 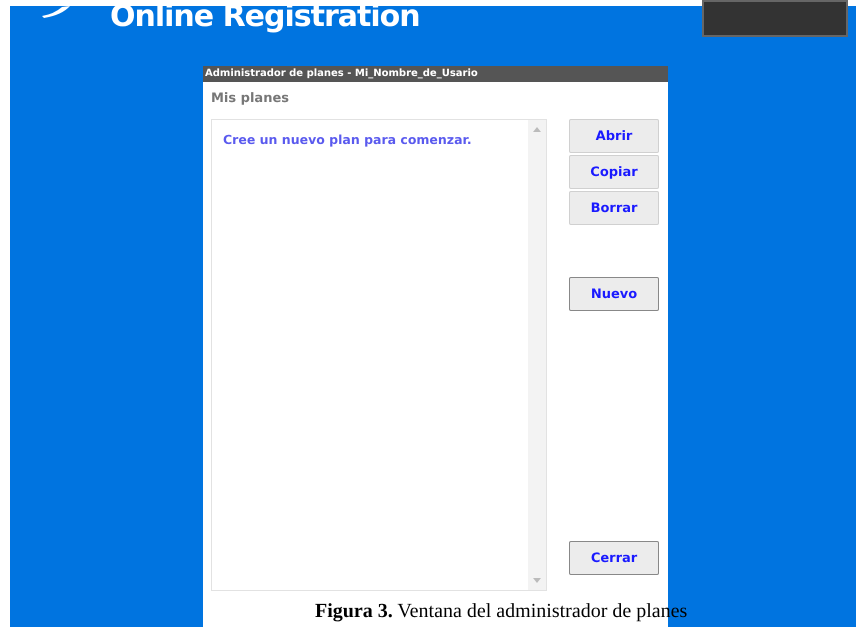 I want to click on scroll-up-icon, so click(x=537, y=129).